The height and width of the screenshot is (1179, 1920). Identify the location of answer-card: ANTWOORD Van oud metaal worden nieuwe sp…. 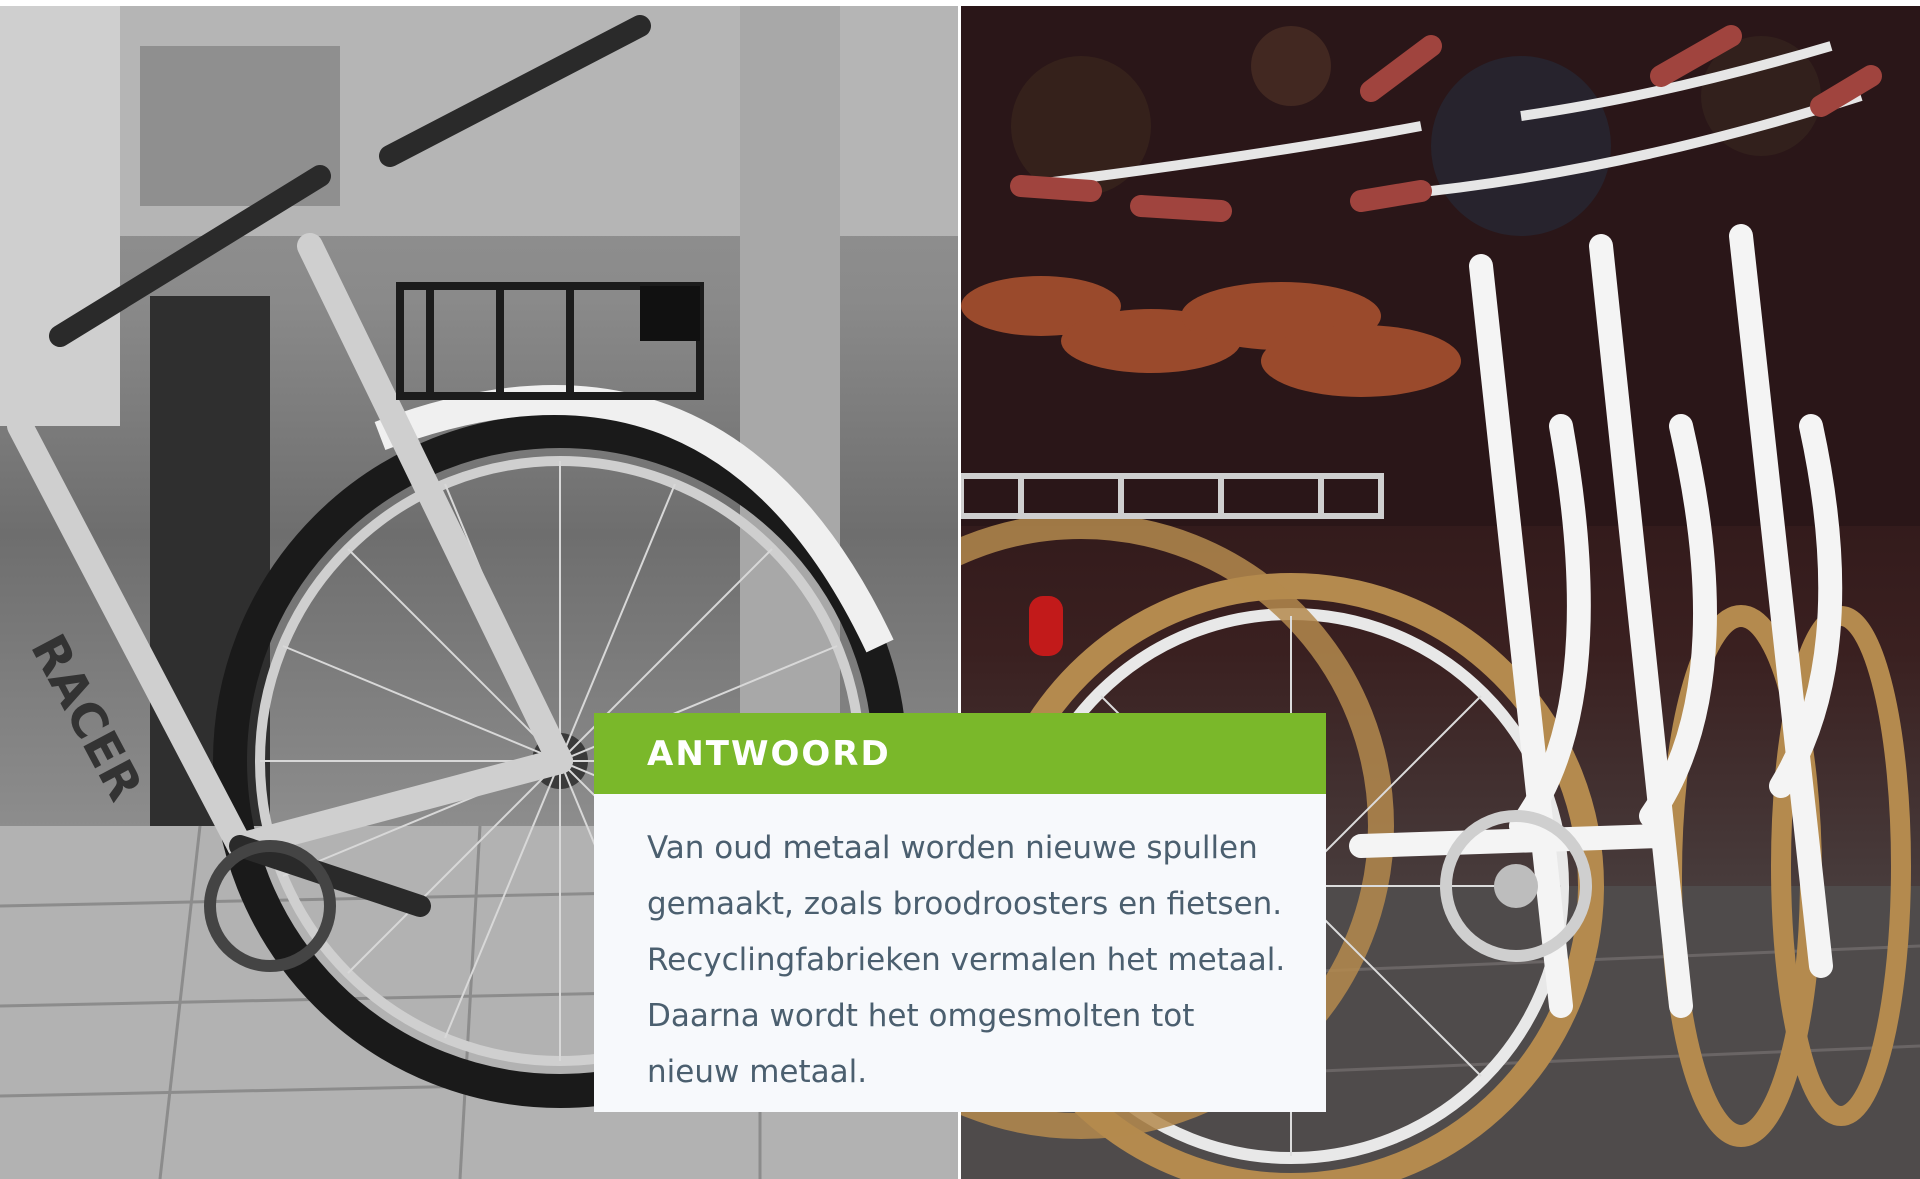
(960, 912).